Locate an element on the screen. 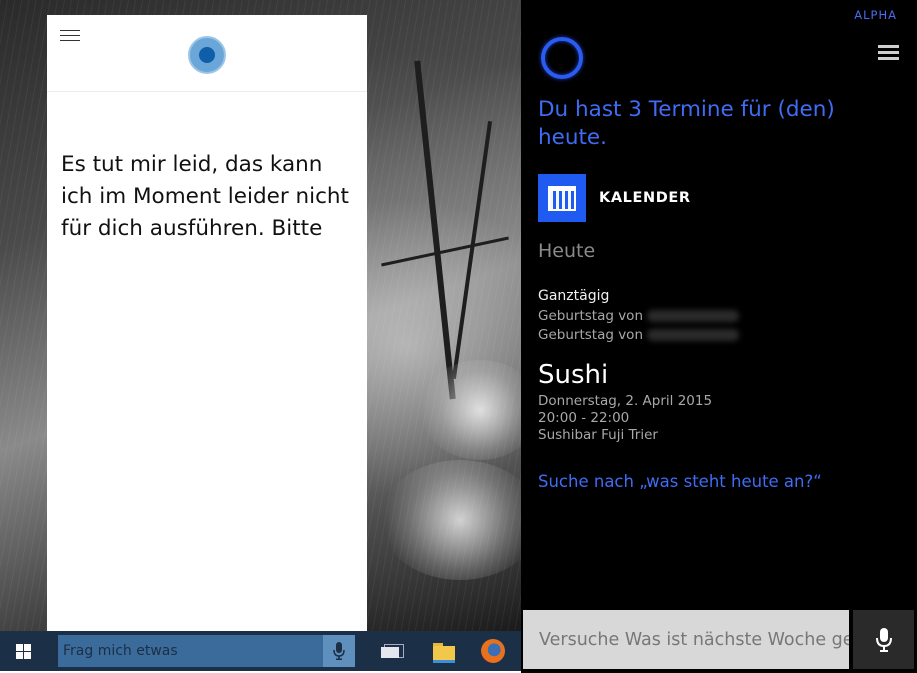 This screenshot has width=917, height=673. file-explorer-icon is located at coordinates (444, 652).